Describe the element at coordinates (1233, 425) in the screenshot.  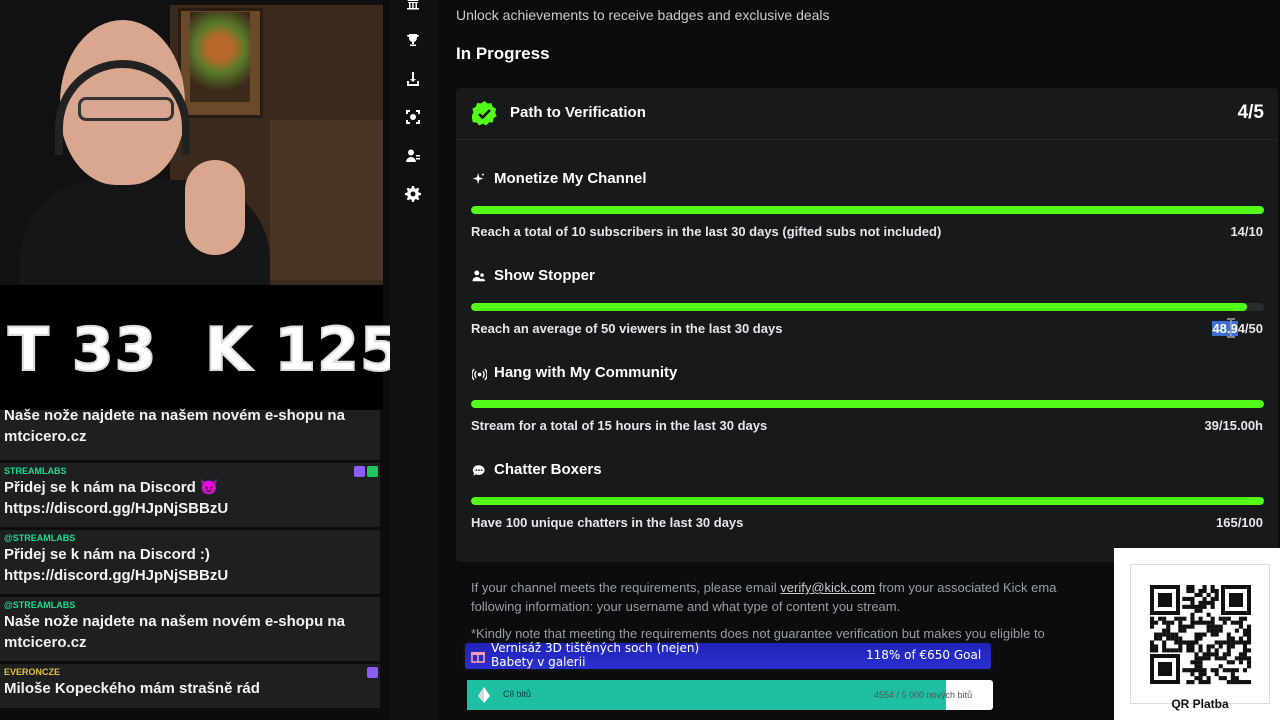
I see `achievement-value: 39/15.00h` at that location.